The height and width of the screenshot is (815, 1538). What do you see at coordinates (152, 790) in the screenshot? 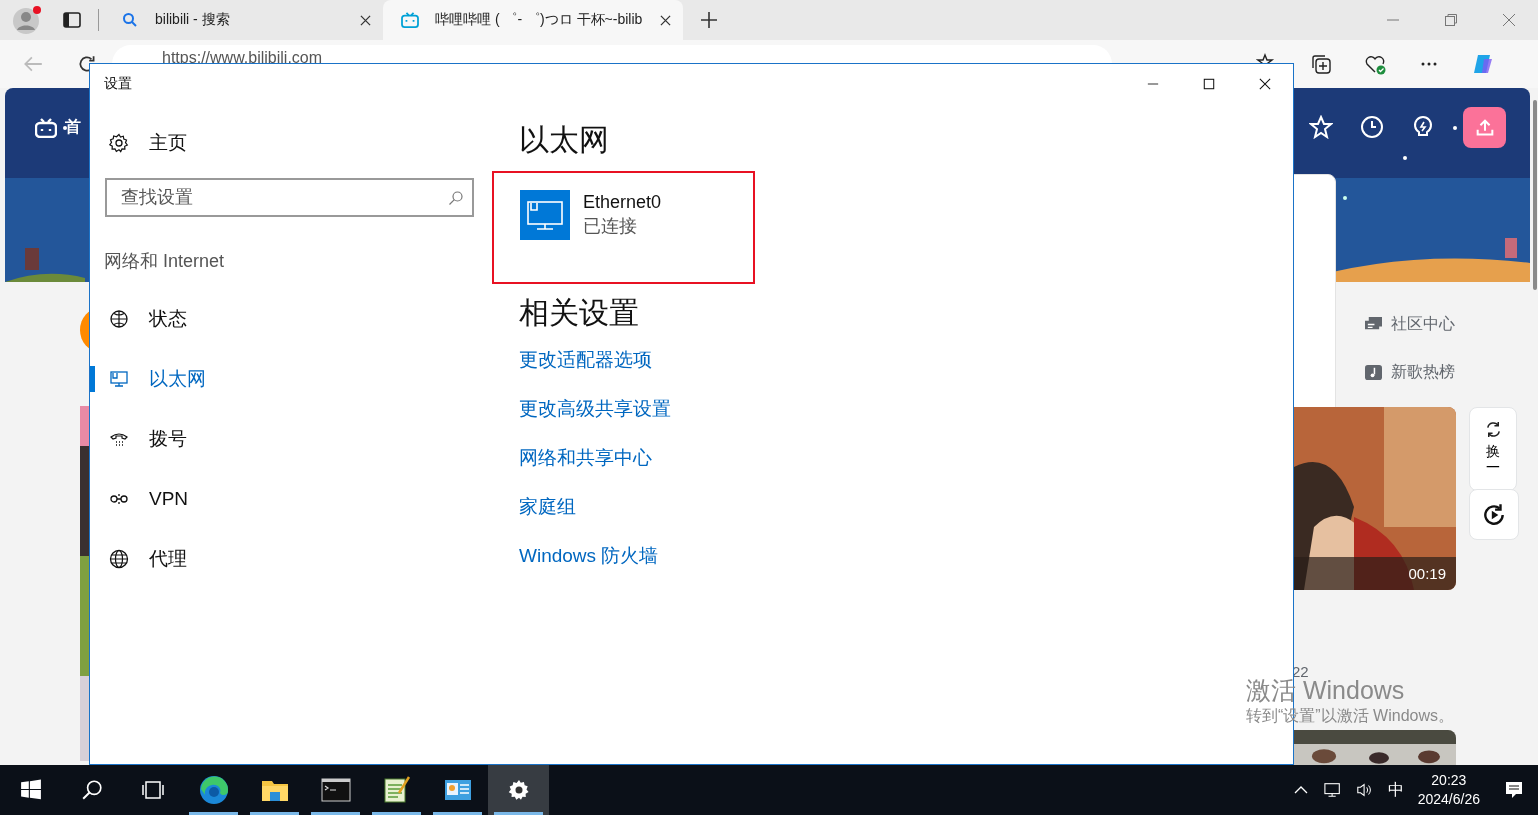
I see `task-view-icon` at bounding box center [152, 790].